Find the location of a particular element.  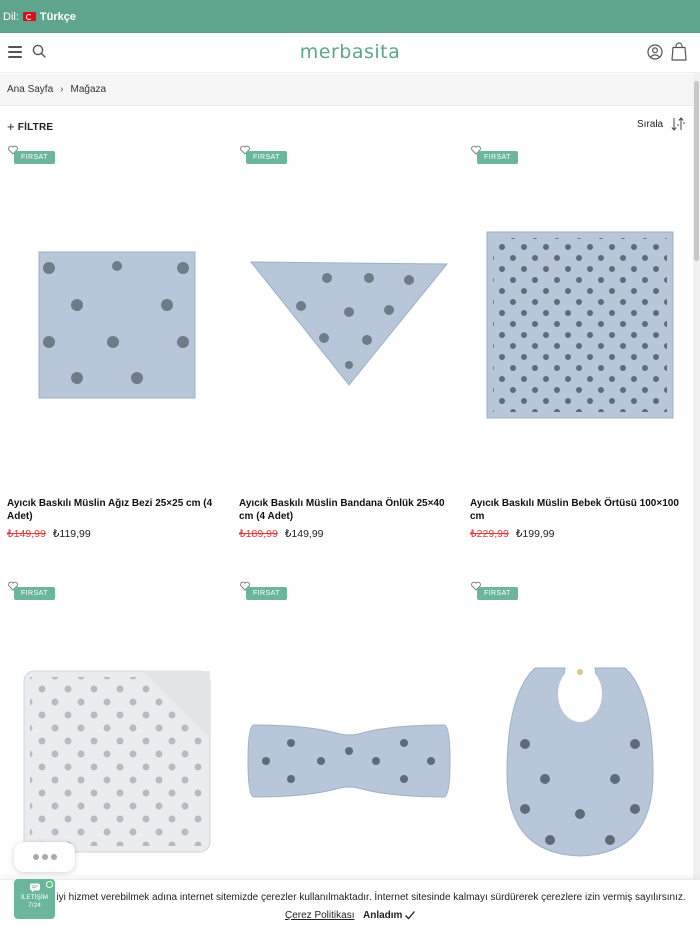

scrollbar-thumb is located at coordinates (696, 171).